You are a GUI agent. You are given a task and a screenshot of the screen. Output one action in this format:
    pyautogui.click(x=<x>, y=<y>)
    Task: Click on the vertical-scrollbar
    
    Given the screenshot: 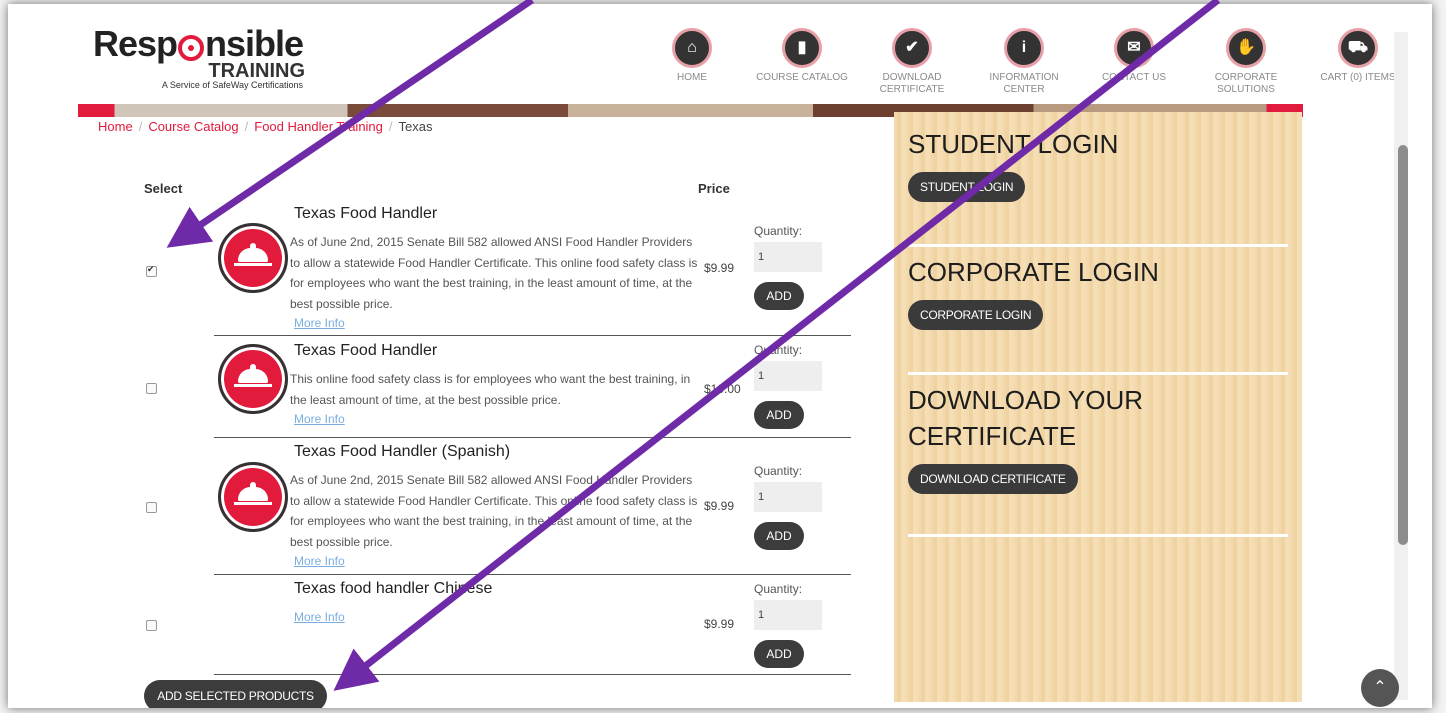 What is the action you would take?
    pyautogui.click(x=1401, y=366)
    